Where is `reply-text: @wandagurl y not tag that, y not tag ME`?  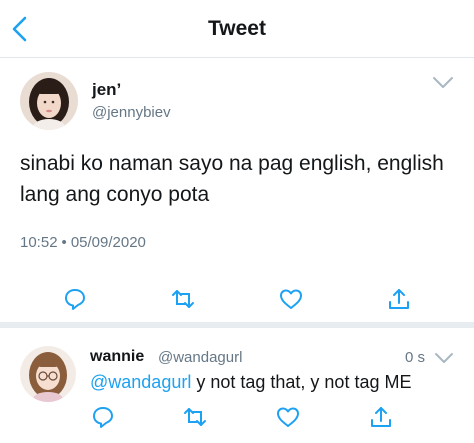 reply-text: @wandagurl y not tag that, y not tag ME is located at coordinates (250, 382).